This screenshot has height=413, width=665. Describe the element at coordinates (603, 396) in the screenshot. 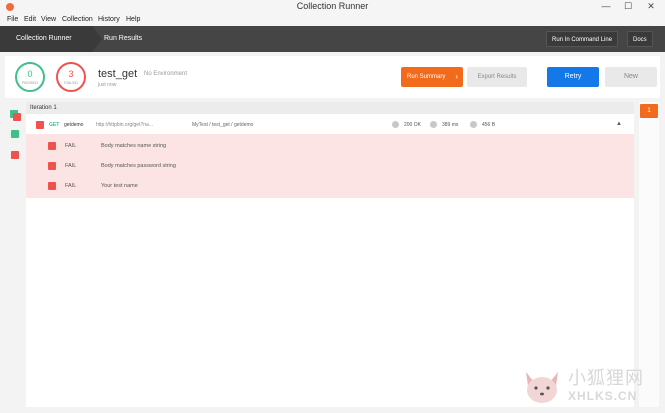

I see `watermark-en: XHLKS.CN` at that location.